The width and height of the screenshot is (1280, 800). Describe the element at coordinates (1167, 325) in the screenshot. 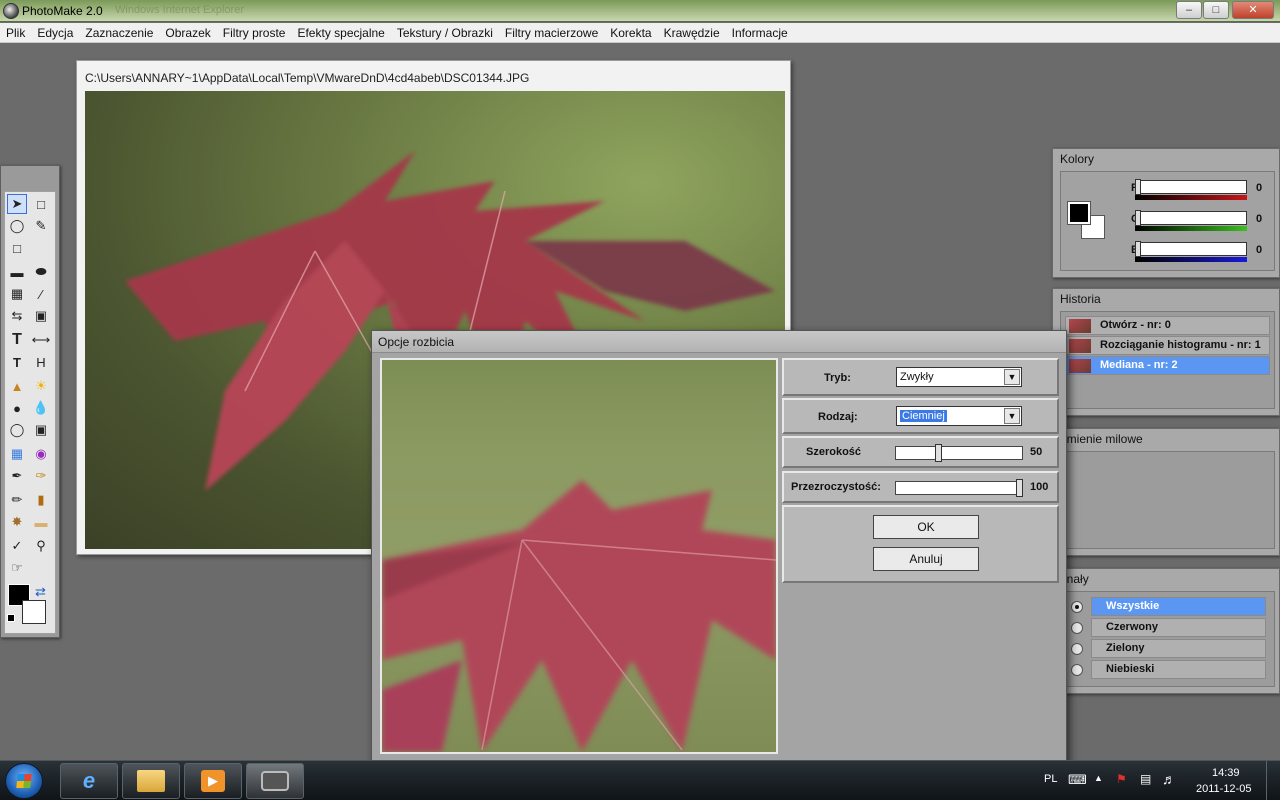

I see `history-item: Otwórz - nr: 0` at that location.